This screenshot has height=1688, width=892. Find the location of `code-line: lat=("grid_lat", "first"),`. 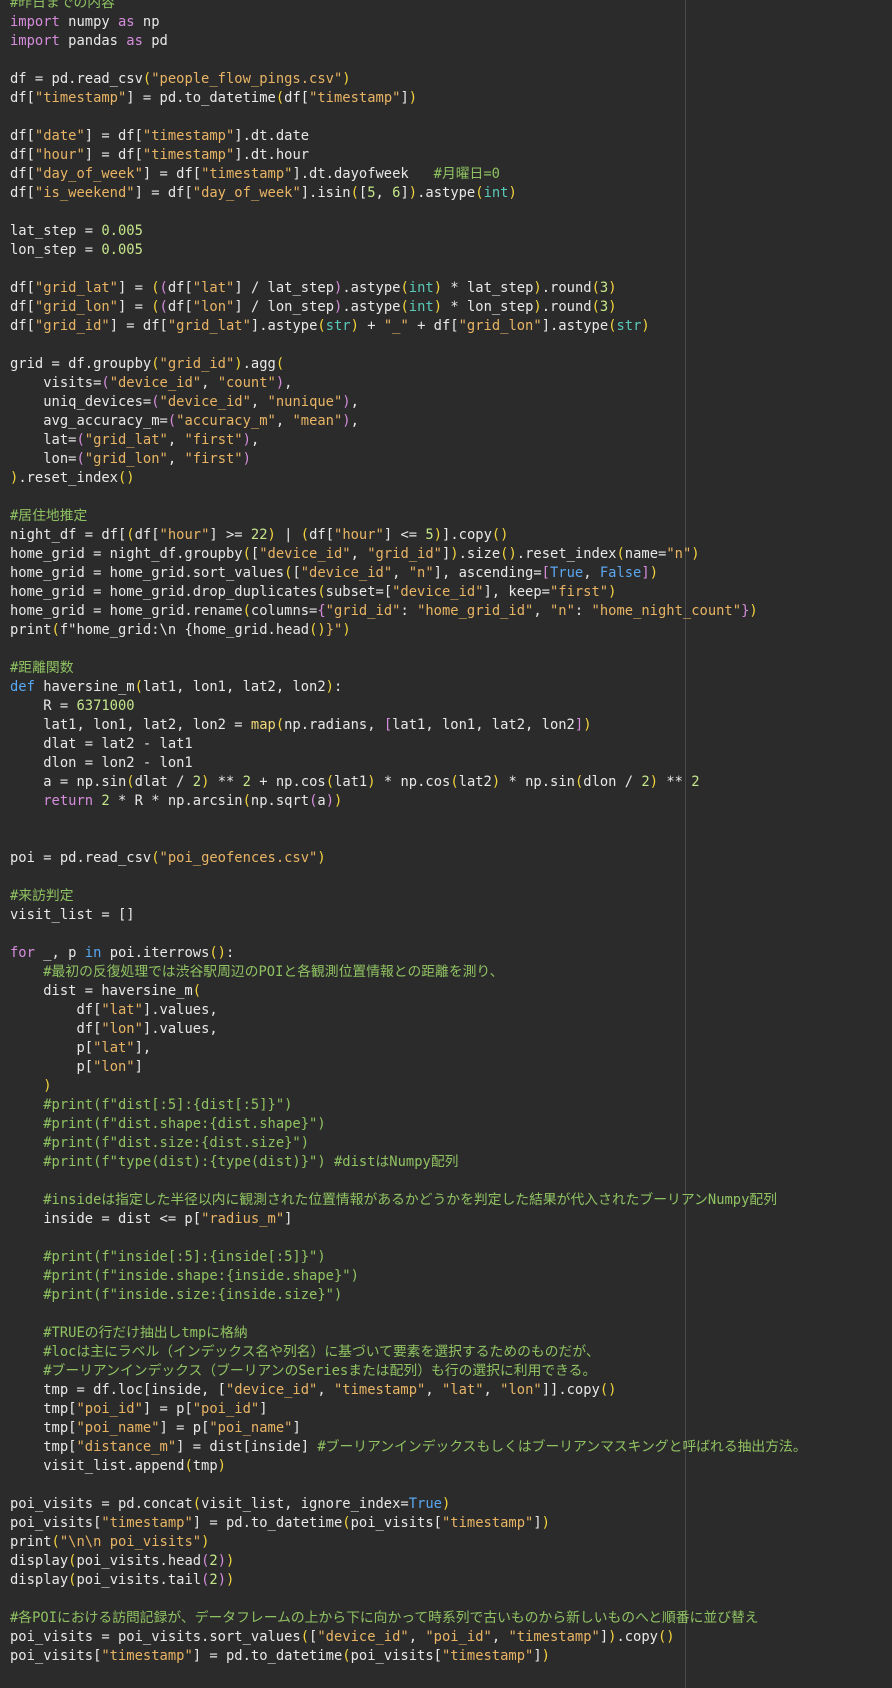

code-line: lat=("grid_lat", "first"), is located at coordinates (408, 440).